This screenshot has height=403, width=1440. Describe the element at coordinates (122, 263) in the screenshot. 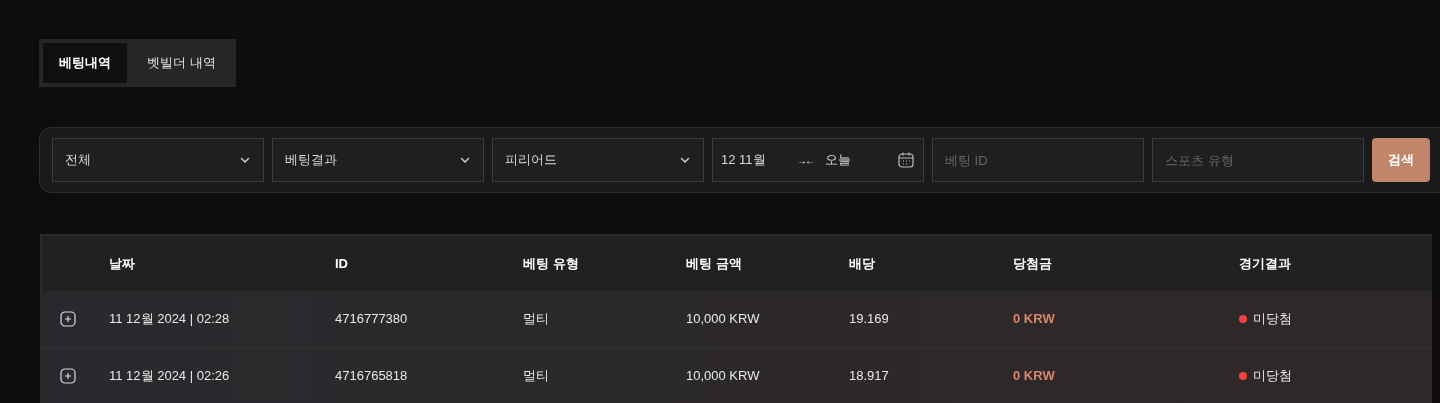

I see `column-header: 날짜` at that location.